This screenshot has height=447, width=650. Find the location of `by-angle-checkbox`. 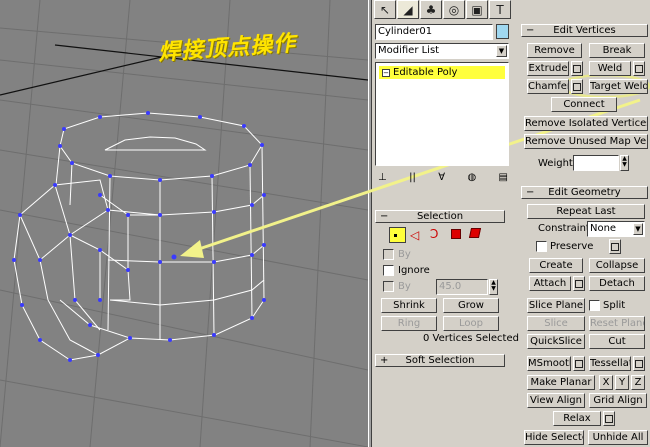

by-angle-checkbox is located at coordinates (388, 286).